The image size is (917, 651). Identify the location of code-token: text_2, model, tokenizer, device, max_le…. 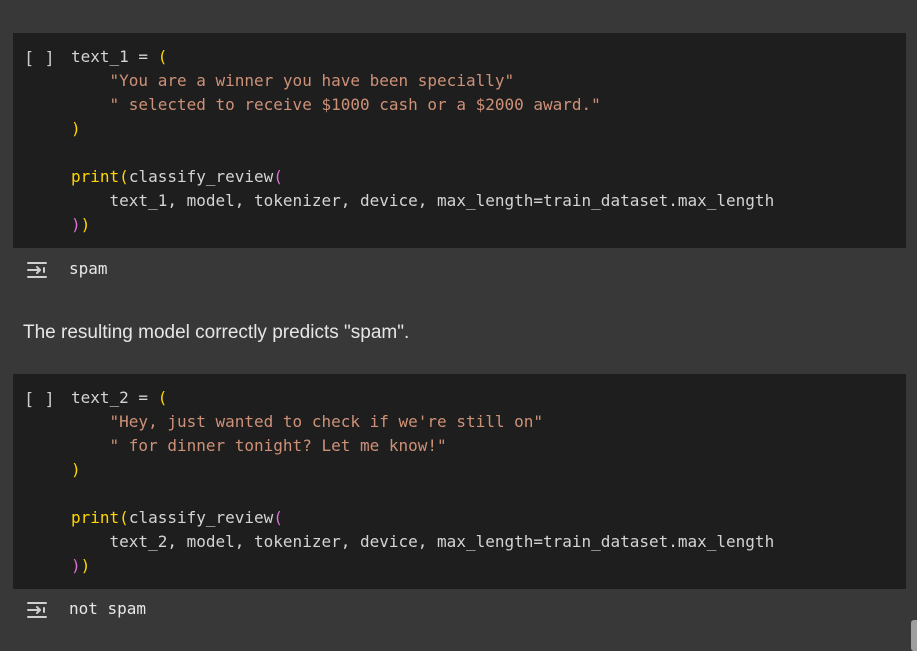
(423, 541).